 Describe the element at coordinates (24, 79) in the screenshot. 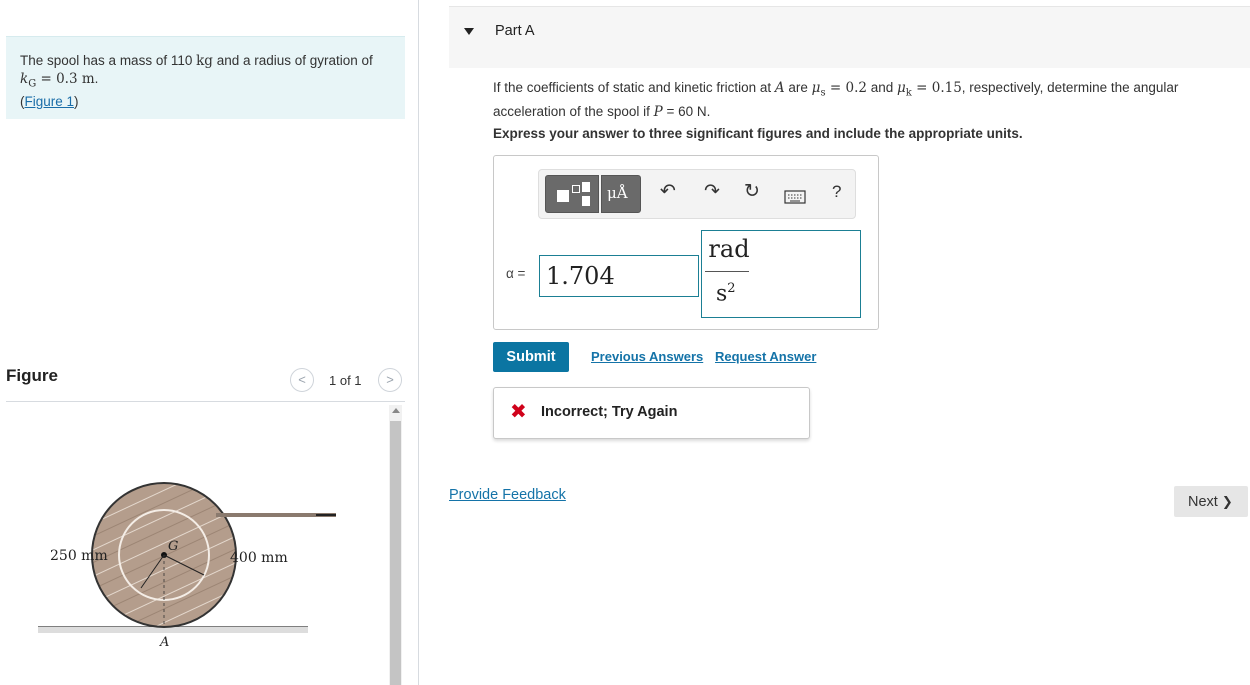

I see `kg-symbol: k` at that location.